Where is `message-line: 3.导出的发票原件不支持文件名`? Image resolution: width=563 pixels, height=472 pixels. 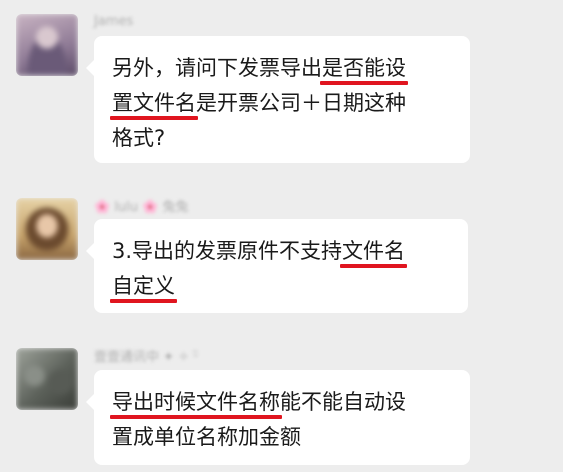 message-line: 3.导出的发票原件不支持文件名 is located at coordinates (259, 251).